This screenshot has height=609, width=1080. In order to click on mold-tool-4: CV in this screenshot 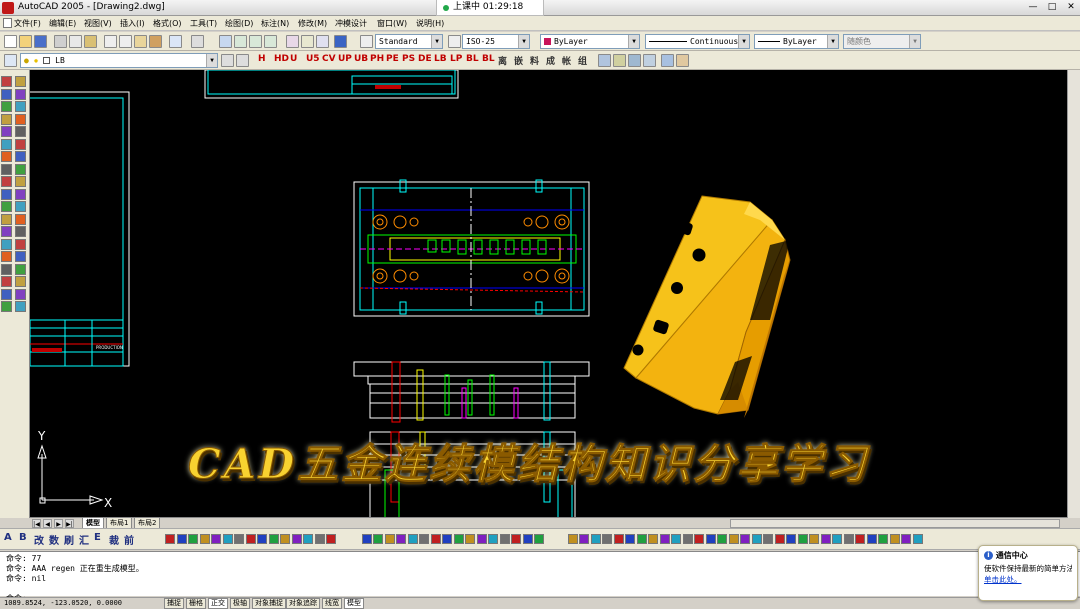, I will do `click(329, 59)`.